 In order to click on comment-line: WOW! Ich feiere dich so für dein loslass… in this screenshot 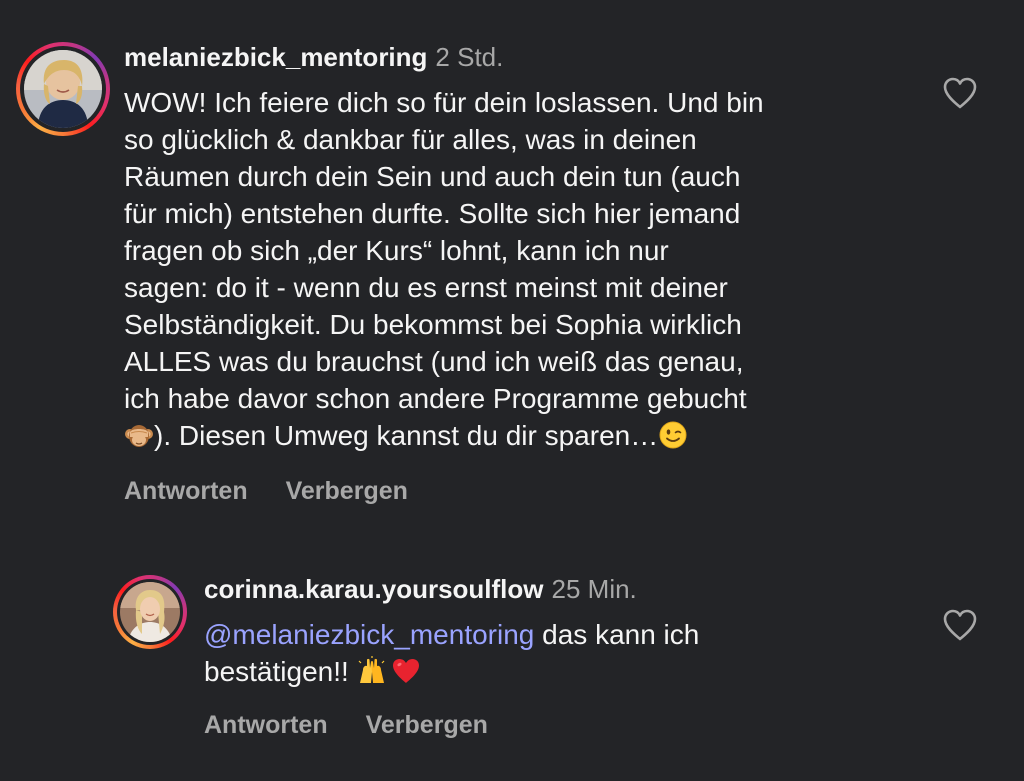, I will do `click(444, 102)`.